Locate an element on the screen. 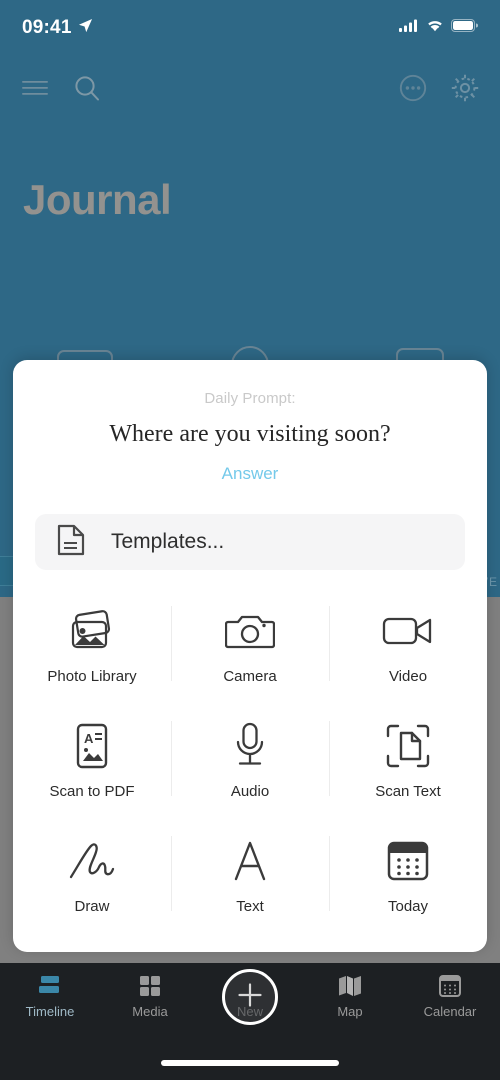  action-label: Text is located at coordinates (250, 906).